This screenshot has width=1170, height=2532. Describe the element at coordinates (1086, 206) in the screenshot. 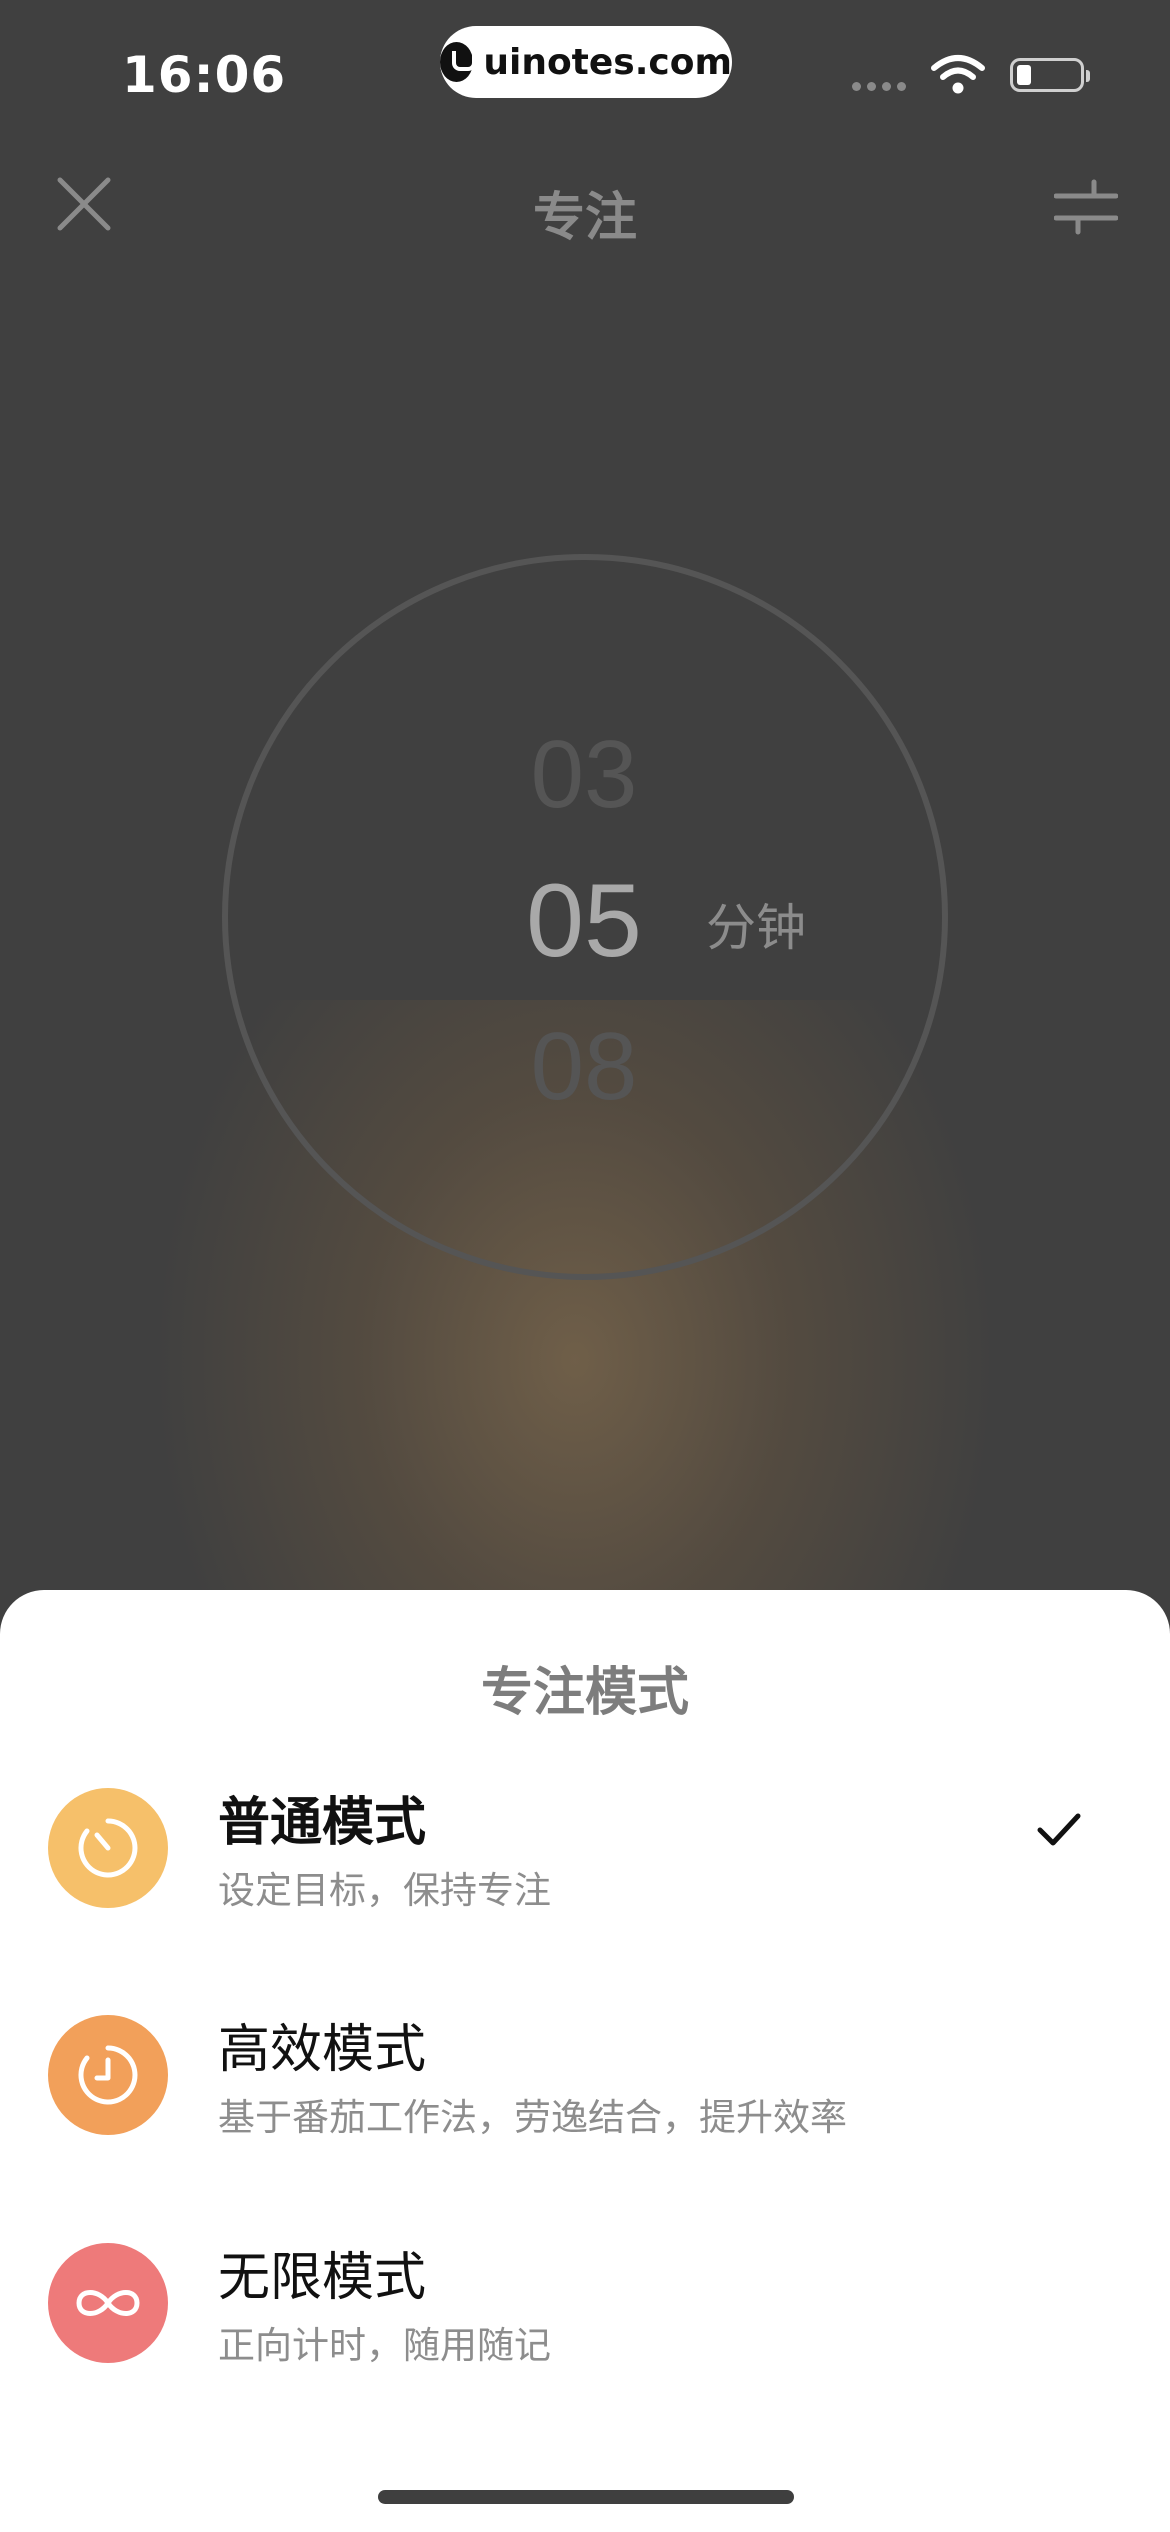

I see `sliders-icon` at that location.